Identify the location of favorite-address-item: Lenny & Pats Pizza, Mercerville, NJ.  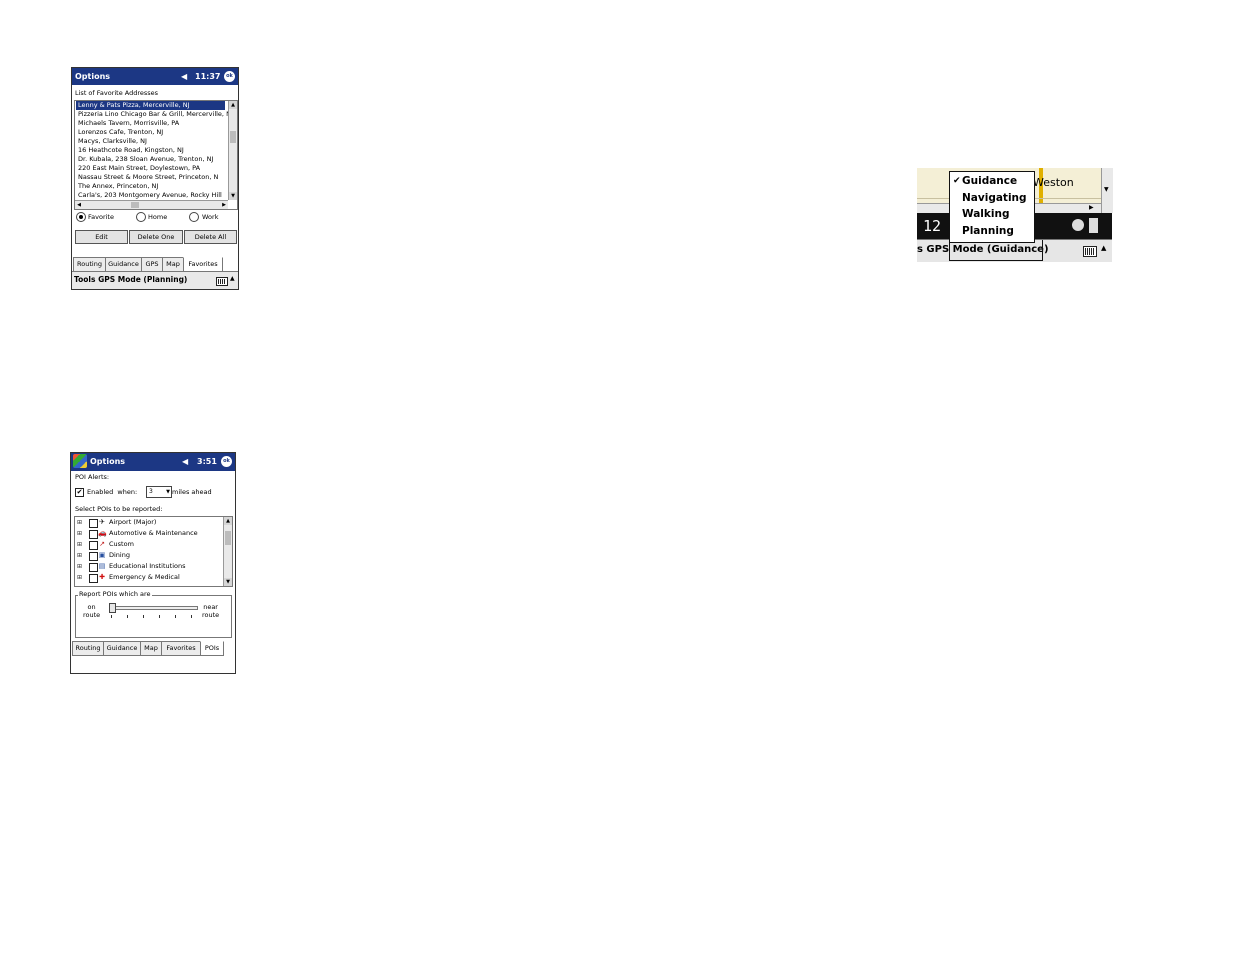
(150, 105).